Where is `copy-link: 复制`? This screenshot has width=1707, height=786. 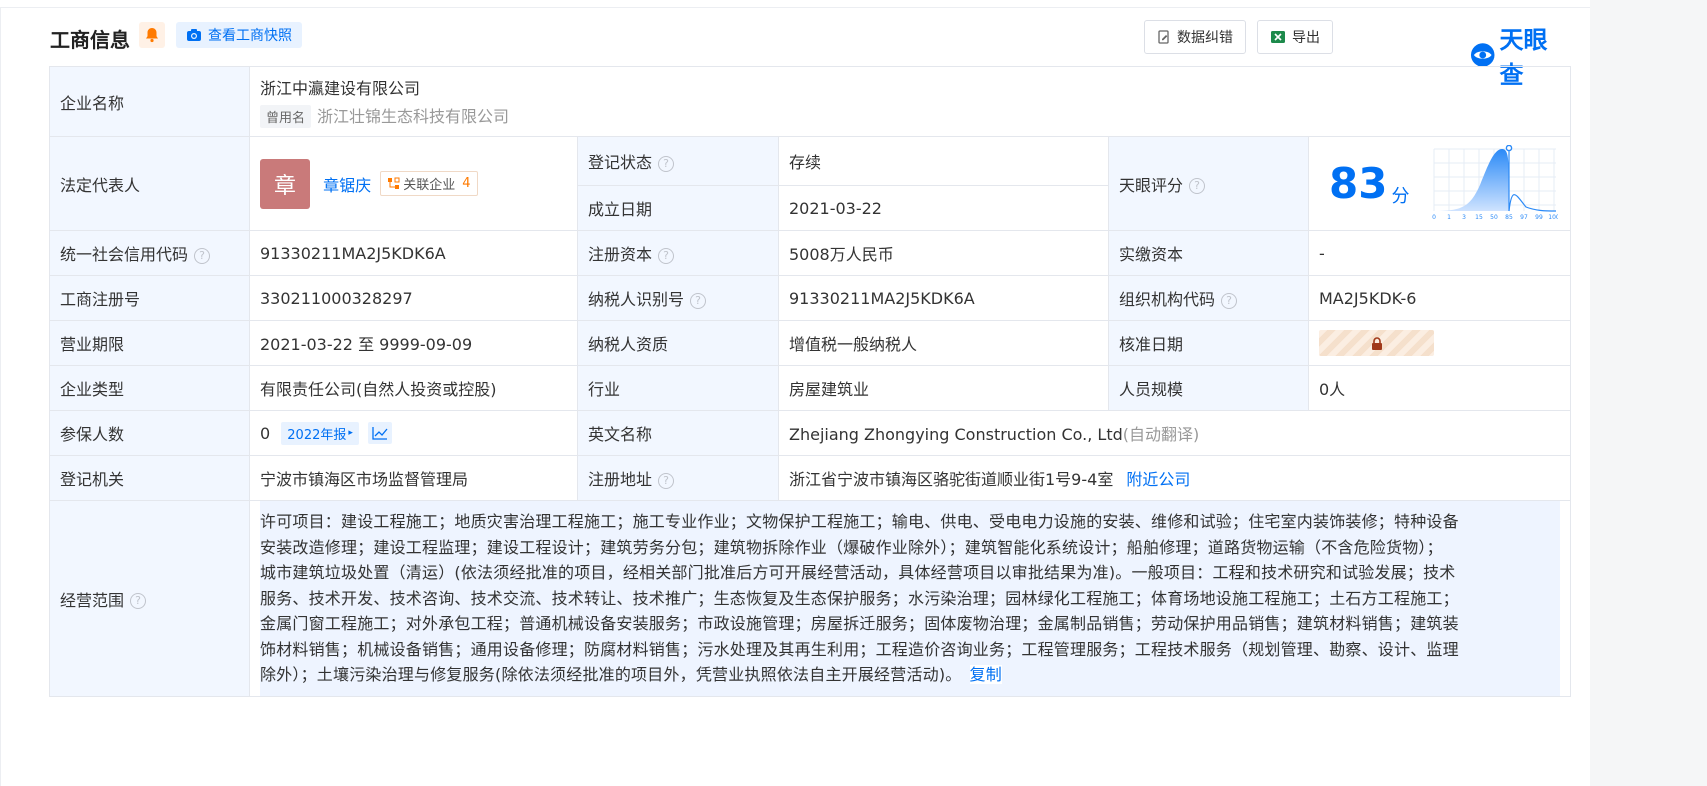
copy-link: 复制 is located at coordinates (985, 675).